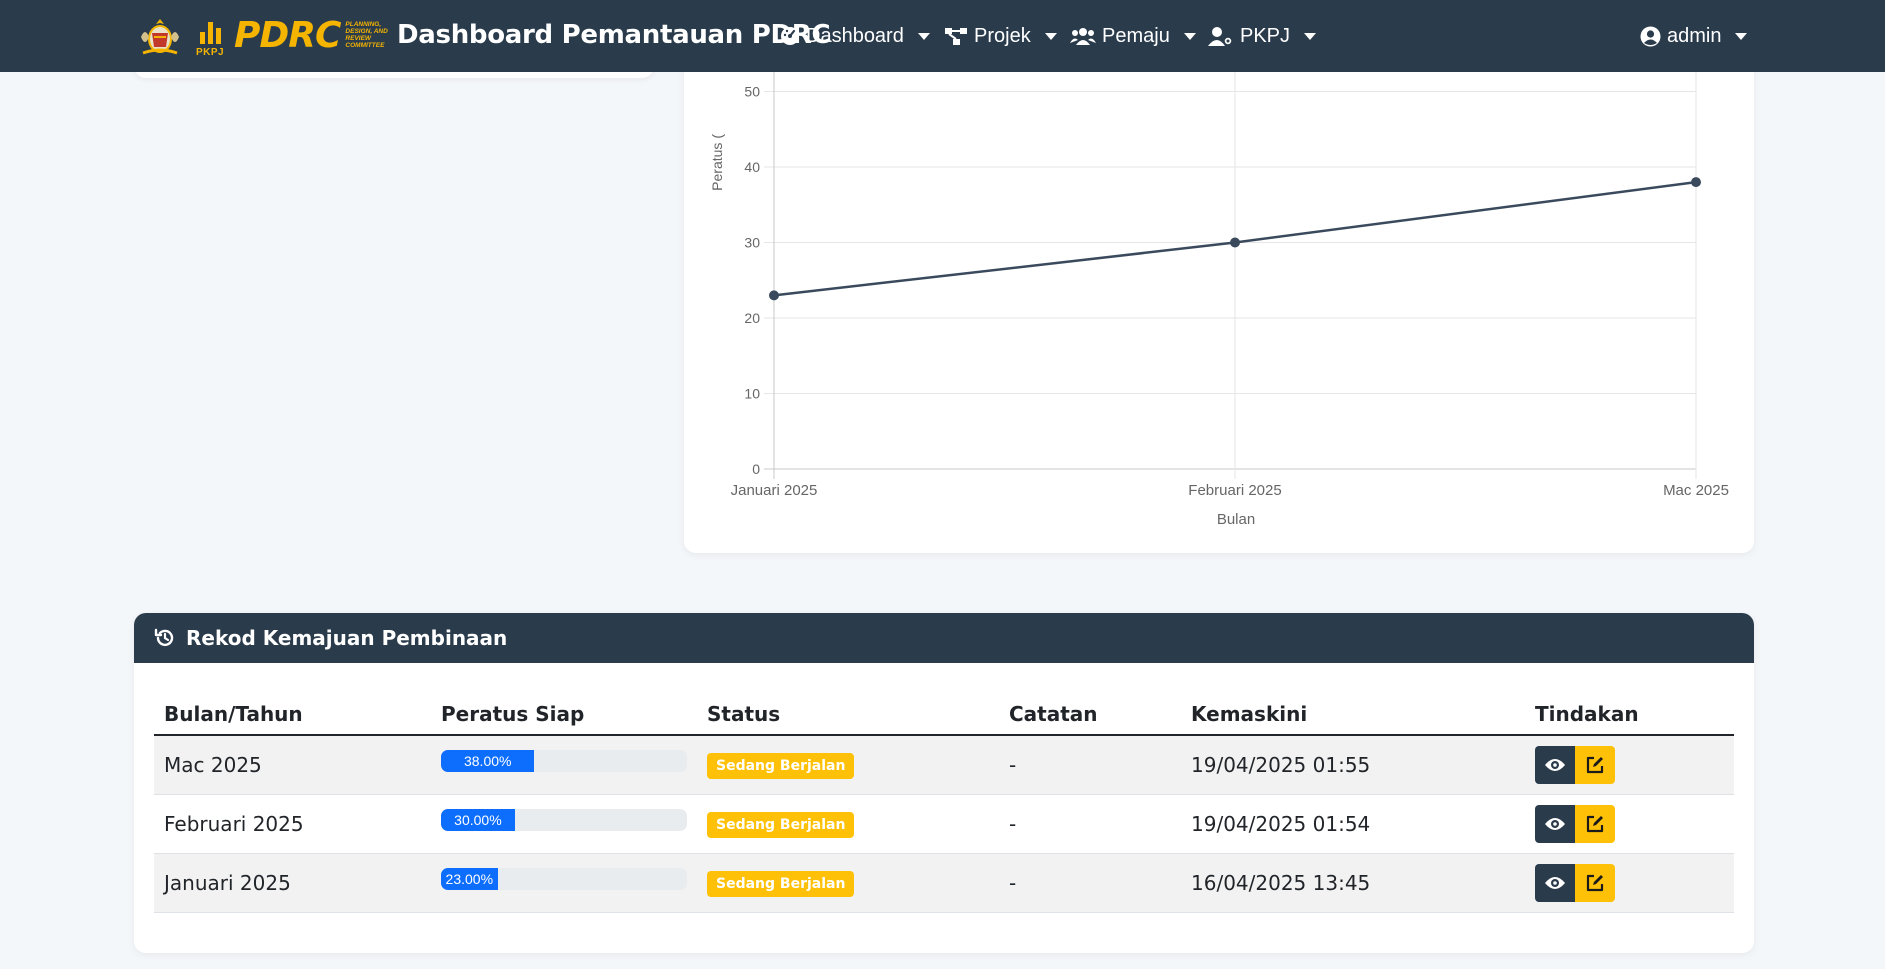  I want to click on progress-bar-track: 23.00%, so click(564, 878).